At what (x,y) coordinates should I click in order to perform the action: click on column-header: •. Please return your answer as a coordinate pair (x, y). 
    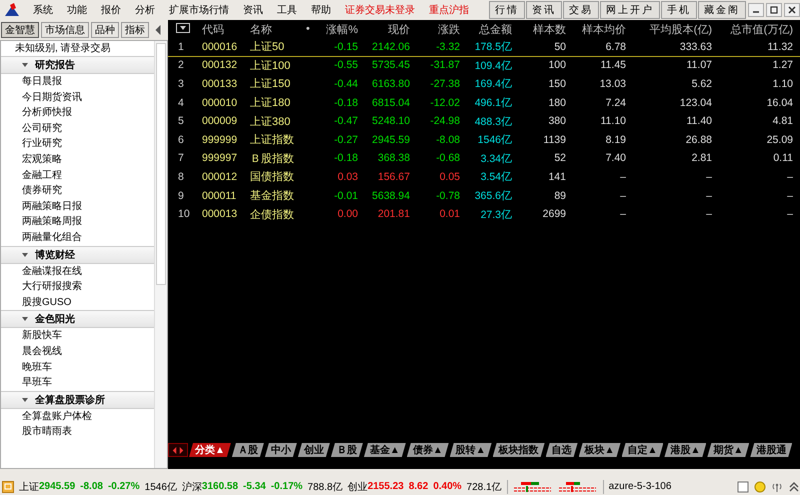
    Looking at the image, I should click on (304, 29).